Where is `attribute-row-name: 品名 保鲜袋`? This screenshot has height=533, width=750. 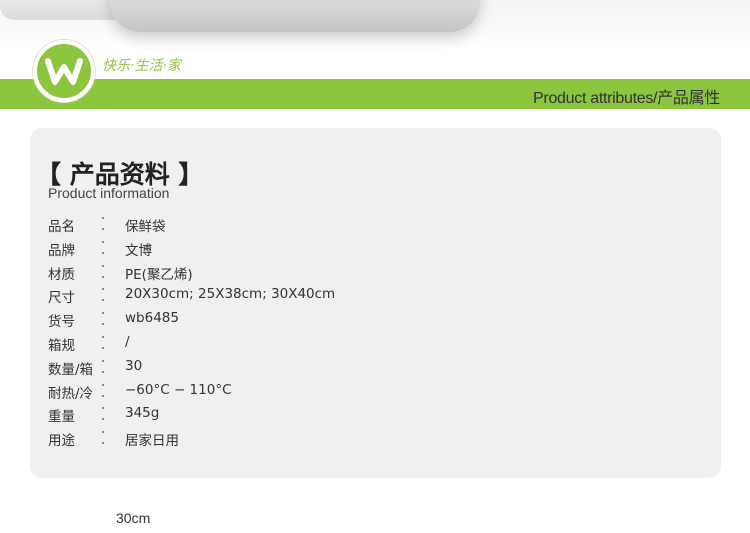
attribute-row-name: 品名 保鲜袋 is located at coordinates (368, 225).